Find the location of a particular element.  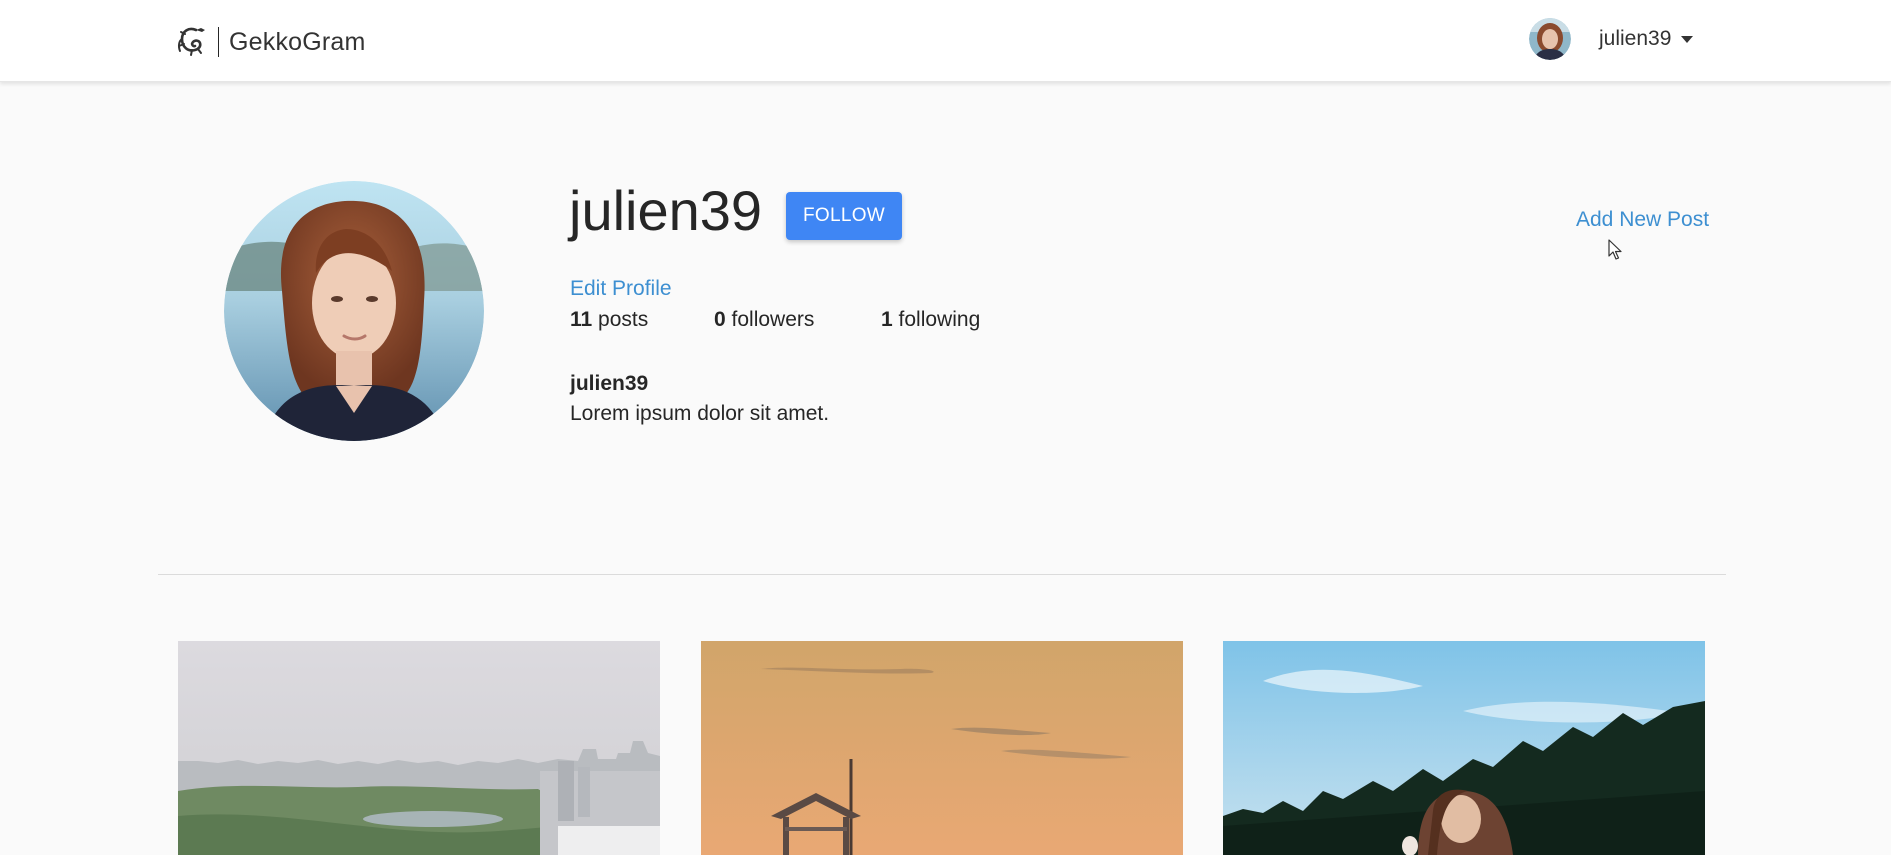

brand-link: GekkoGram is located at coordinates (271, 42).